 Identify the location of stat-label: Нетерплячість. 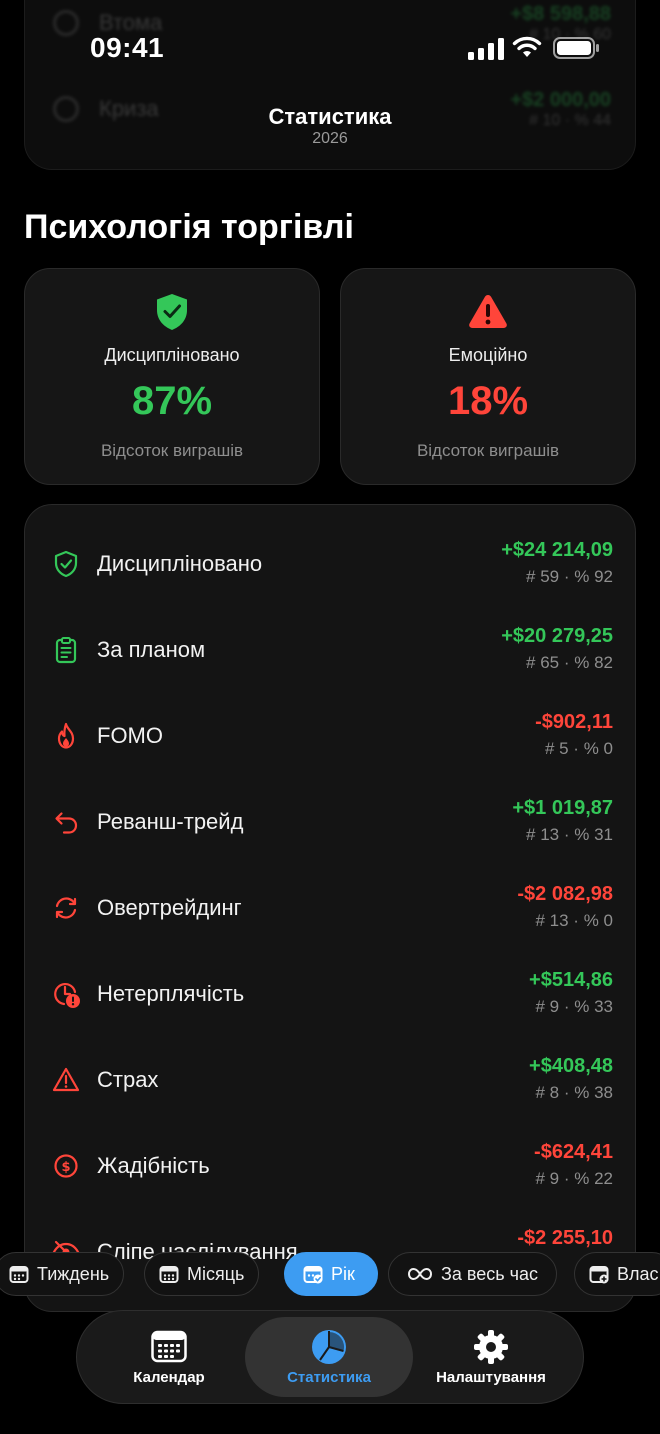
(171, 993).